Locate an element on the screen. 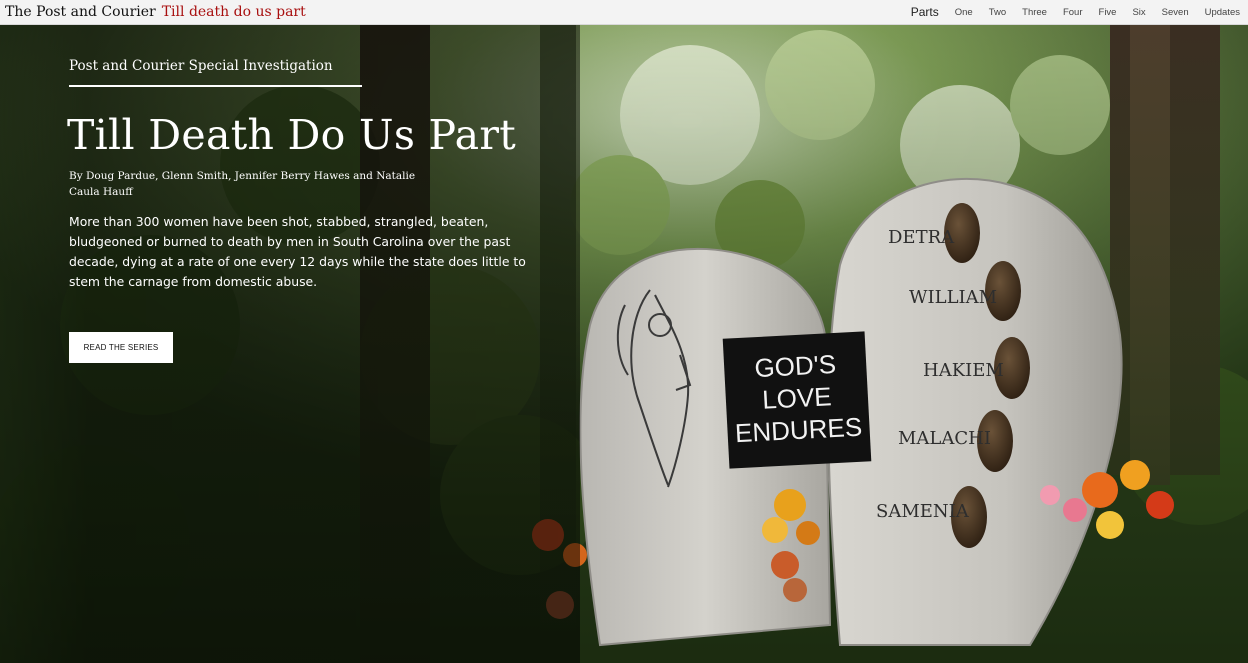 This screenshot has width=1248, height=663. parts-nav-label: Parts is located at coordinates (924, 12).